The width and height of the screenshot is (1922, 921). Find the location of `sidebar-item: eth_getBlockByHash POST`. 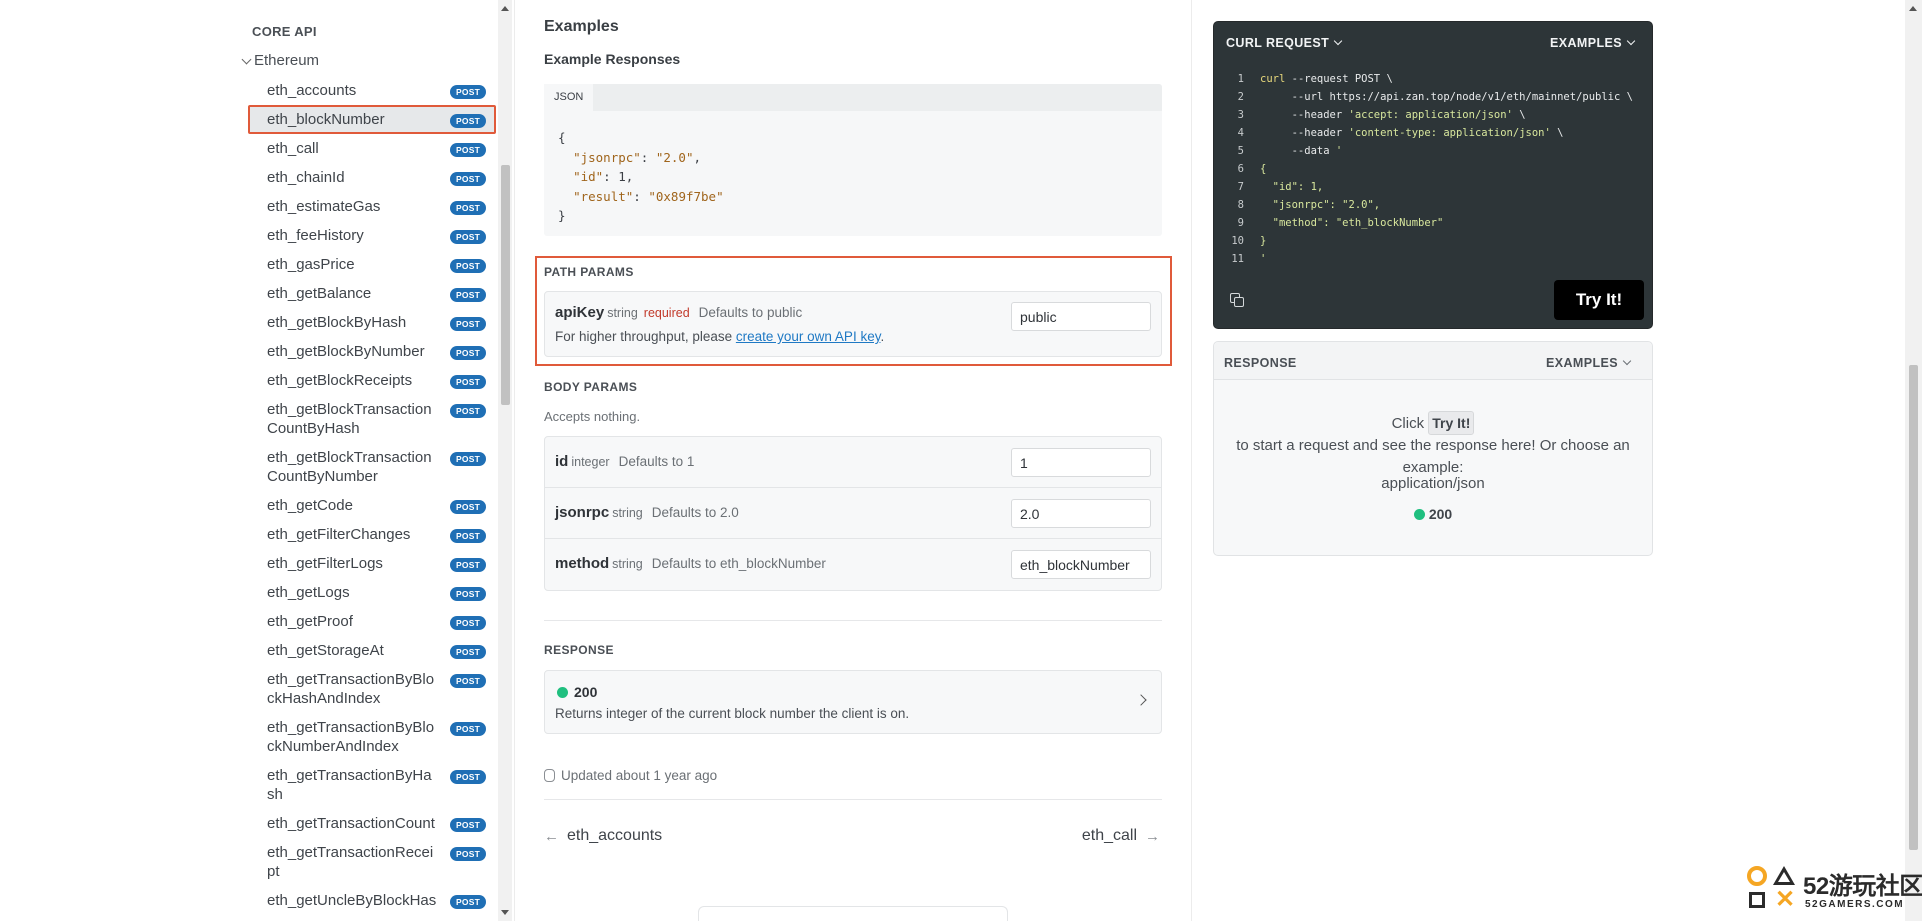

sidebar-item: eth_getBlockByHash POST is located at coordinates (372, 322).